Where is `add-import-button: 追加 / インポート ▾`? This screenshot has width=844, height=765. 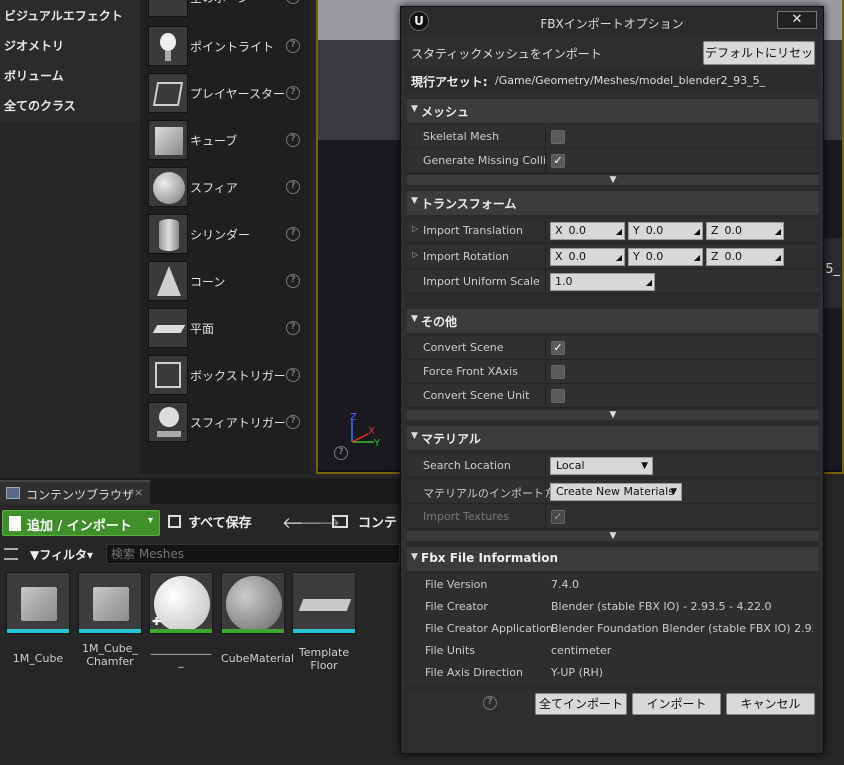 add-import-button: 追加 / インポート ▾ is located at coordinates (81, 523).